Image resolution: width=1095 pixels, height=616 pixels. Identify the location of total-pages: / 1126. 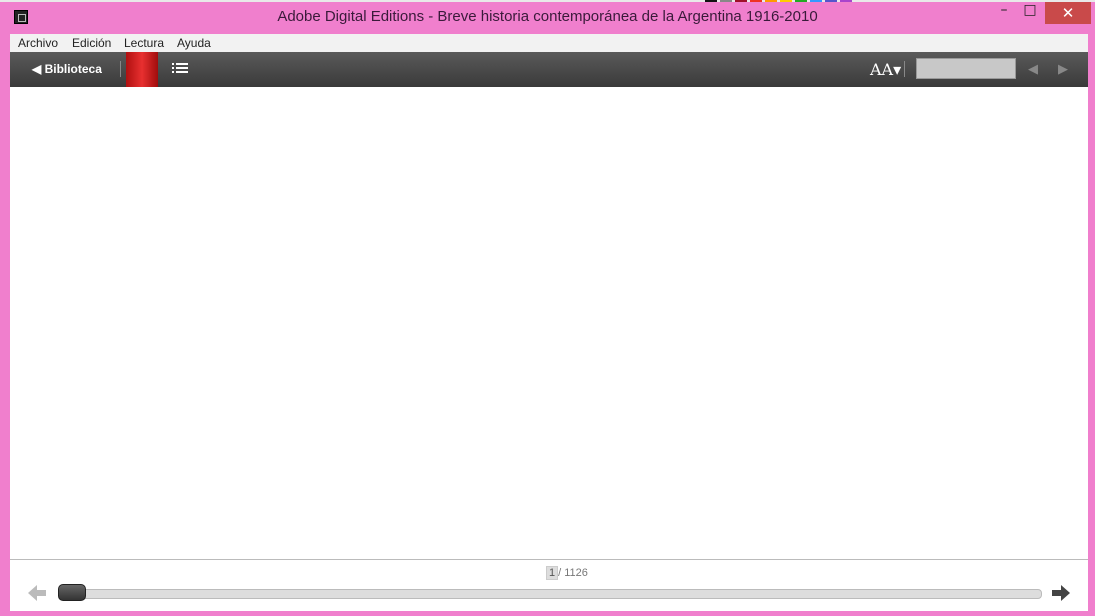
(573, 573).